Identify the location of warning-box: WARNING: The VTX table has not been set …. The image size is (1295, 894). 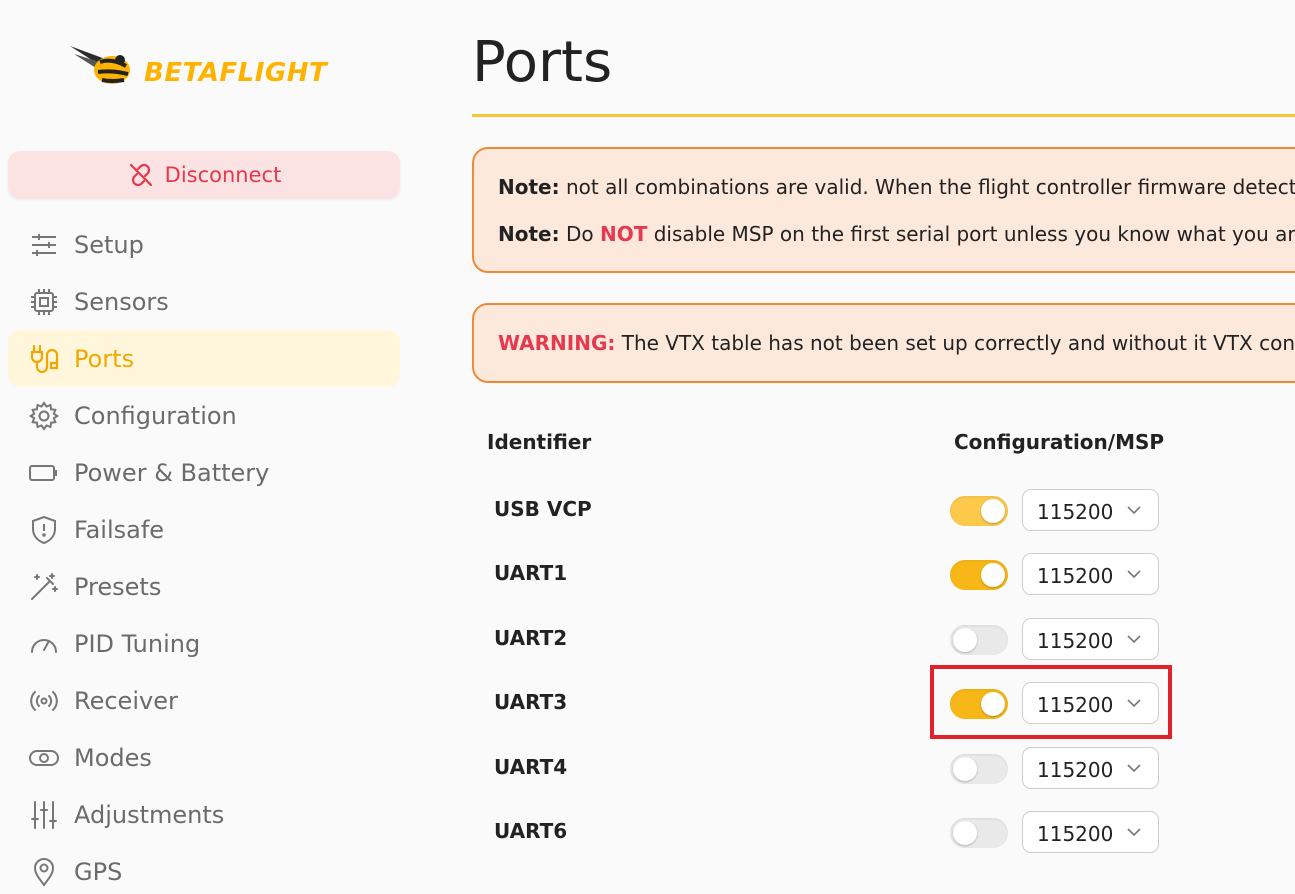
(883, 343).